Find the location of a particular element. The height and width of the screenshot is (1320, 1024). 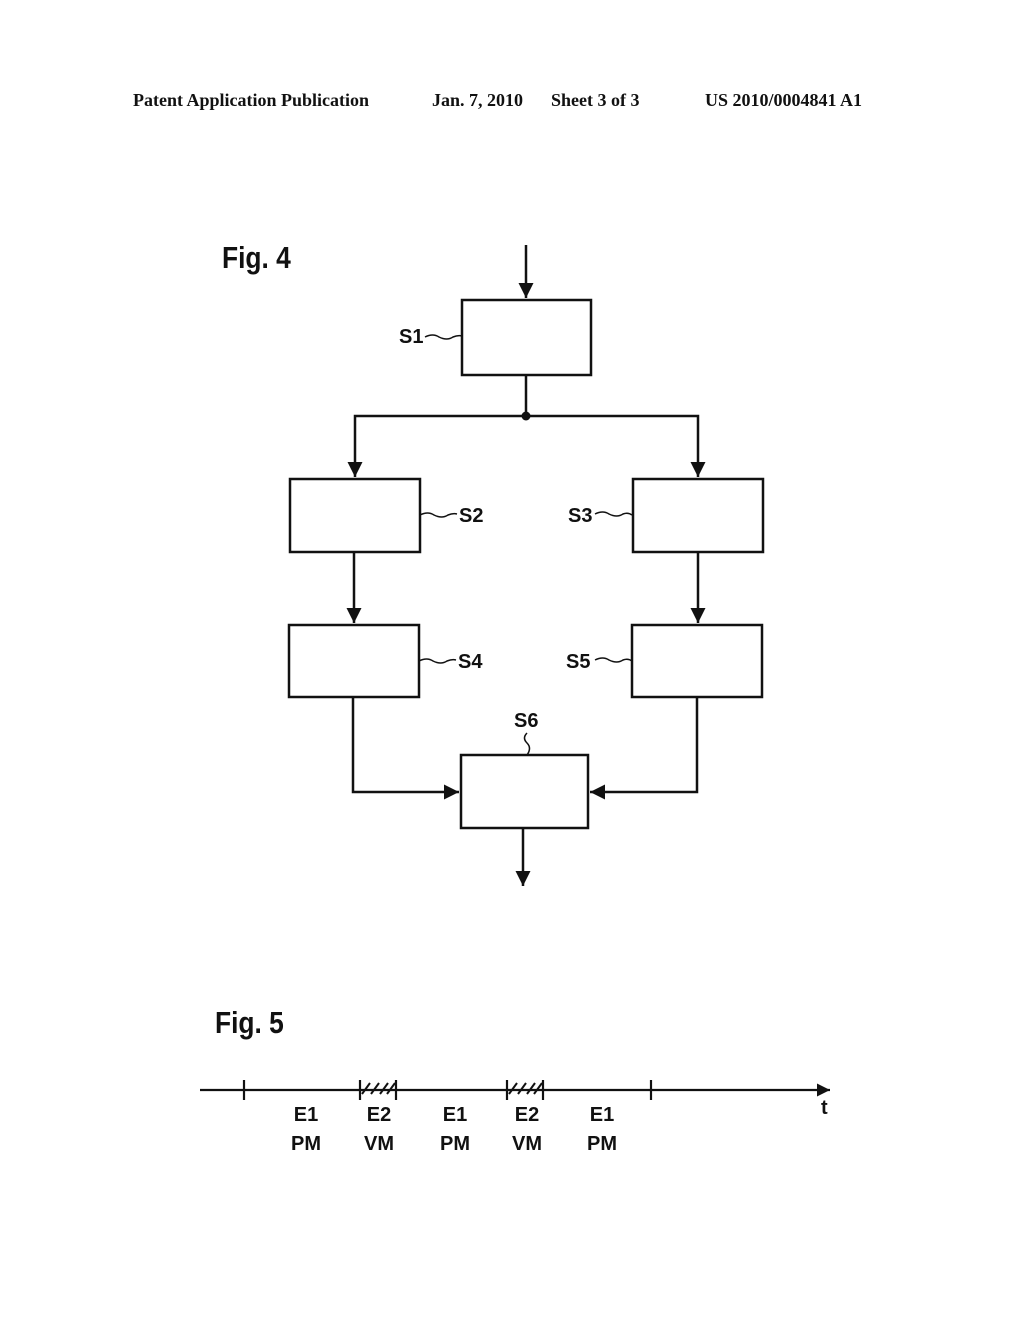

segment-mode-5: E1 is located at coordinates (602, 1115).